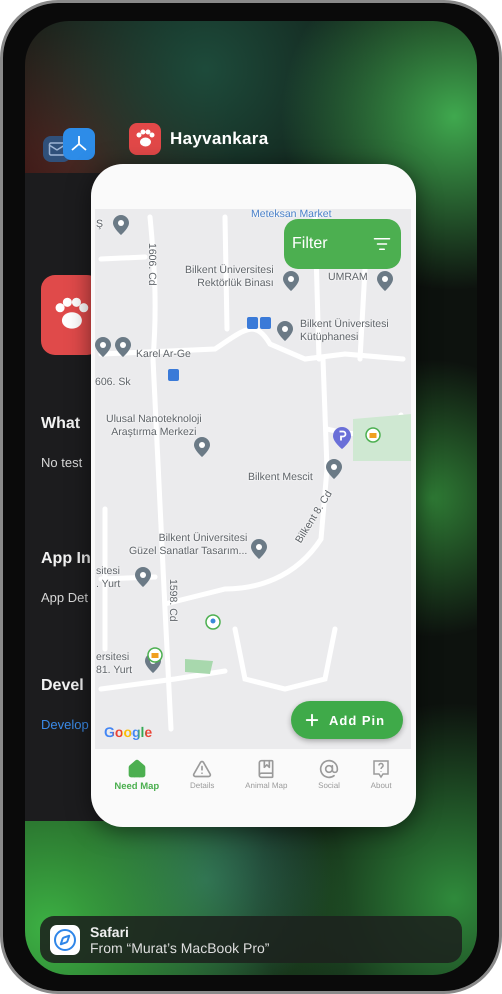 The height and width of the screenshot is (994, 502). Describe the element at coordinates (280, 477) in the screenshot. I see `place-label: Bilkent Mescit` at that location.